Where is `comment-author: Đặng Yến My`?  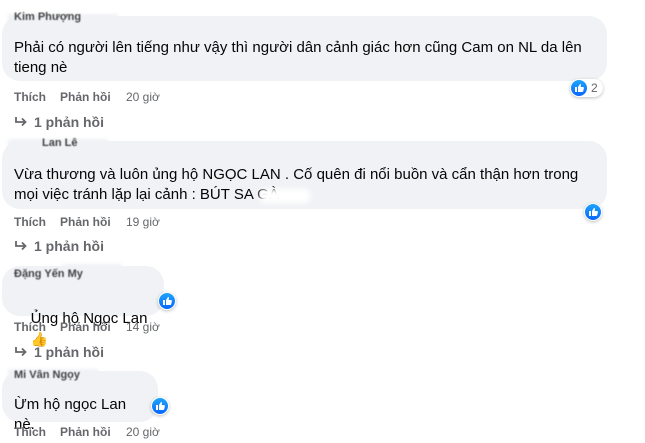 comment-author: Đặng Yến My is located at coordinates (48, 274).